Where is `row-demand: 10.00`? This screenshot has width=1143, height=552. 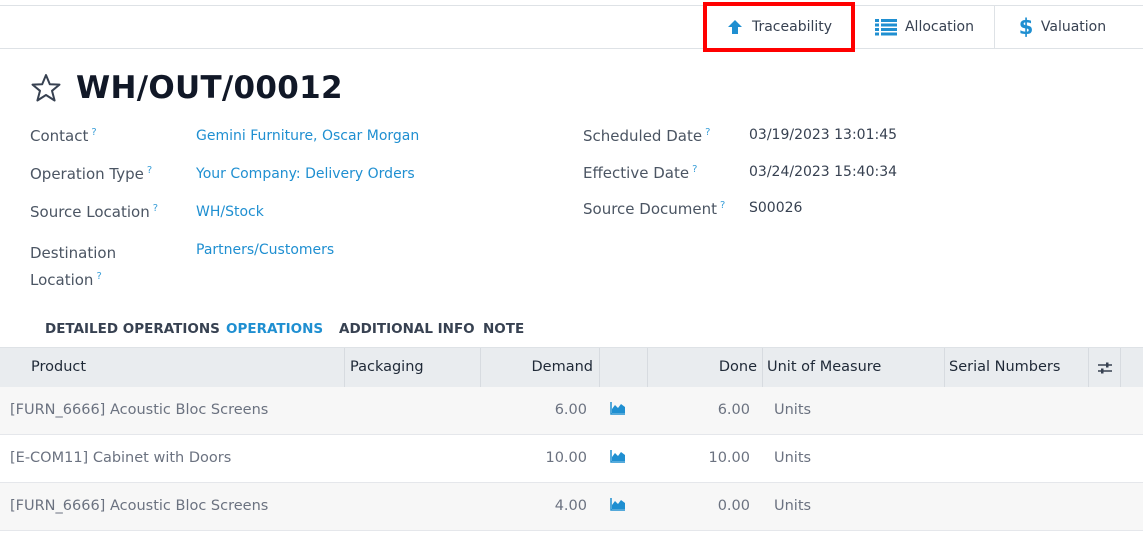
row-demand: 10.00 is located at coordinates (566, 458).